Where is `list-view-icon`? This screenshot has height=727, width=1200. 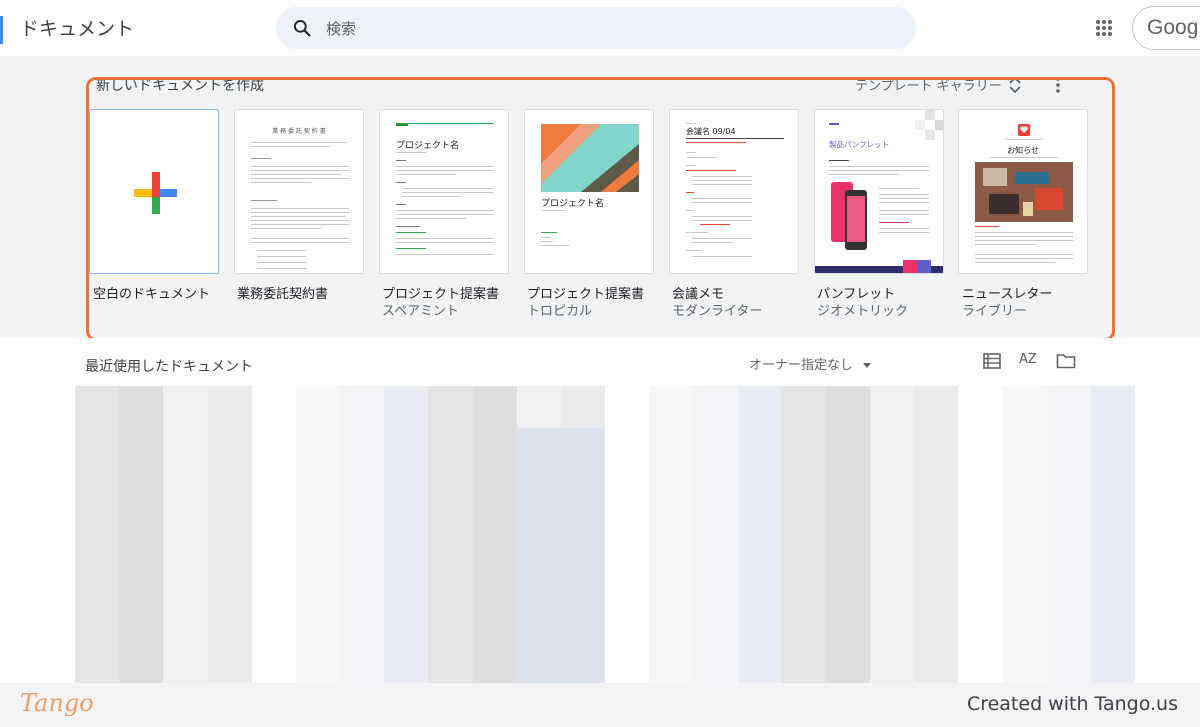 list-view-icon is located at coordinates (992, 361).